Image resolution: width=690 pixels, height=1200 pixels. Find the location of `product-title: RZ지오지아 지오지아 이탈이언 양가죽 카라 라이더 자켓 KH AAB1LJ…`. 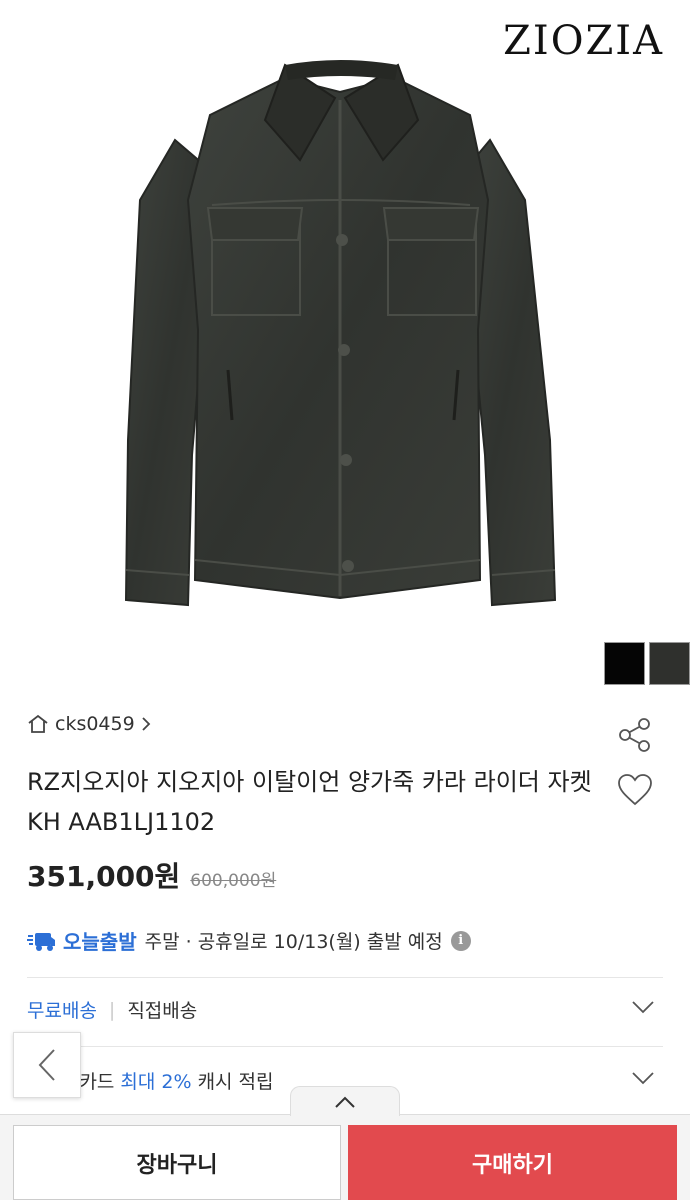

product-title: RZ지오지아 지오지아 이탈이언 양가죽 카라 라이더 자켓 KH AAB1LJ… is located at coordinates (309, 802).